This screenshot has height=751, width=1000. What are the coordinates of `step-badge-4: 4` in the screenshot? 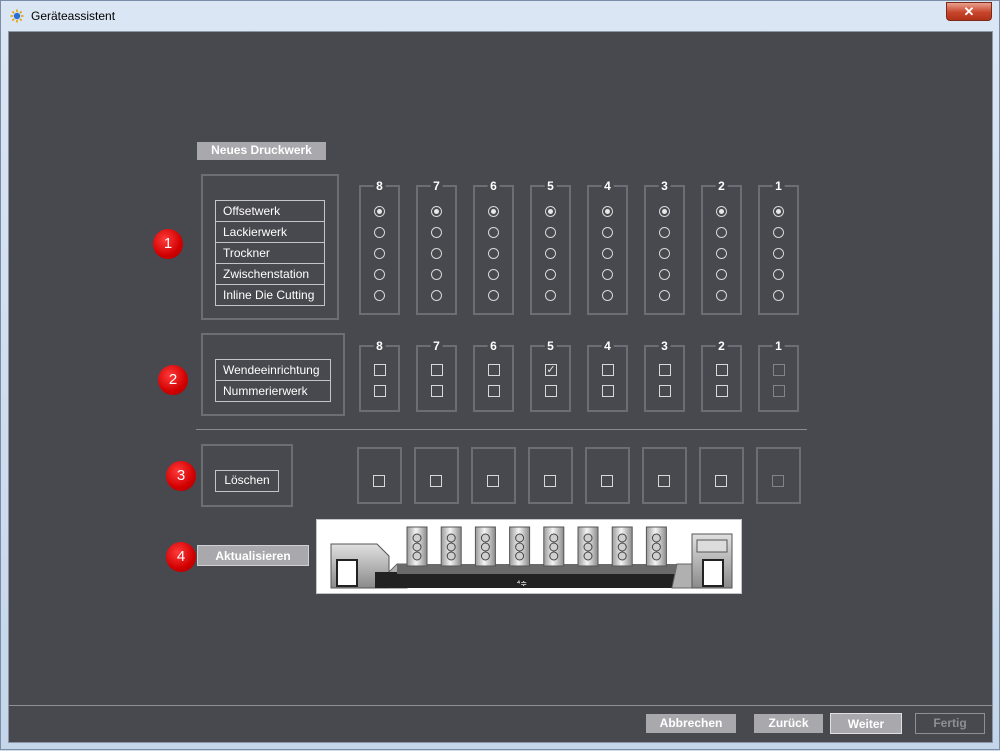 It's located at (181, 557).